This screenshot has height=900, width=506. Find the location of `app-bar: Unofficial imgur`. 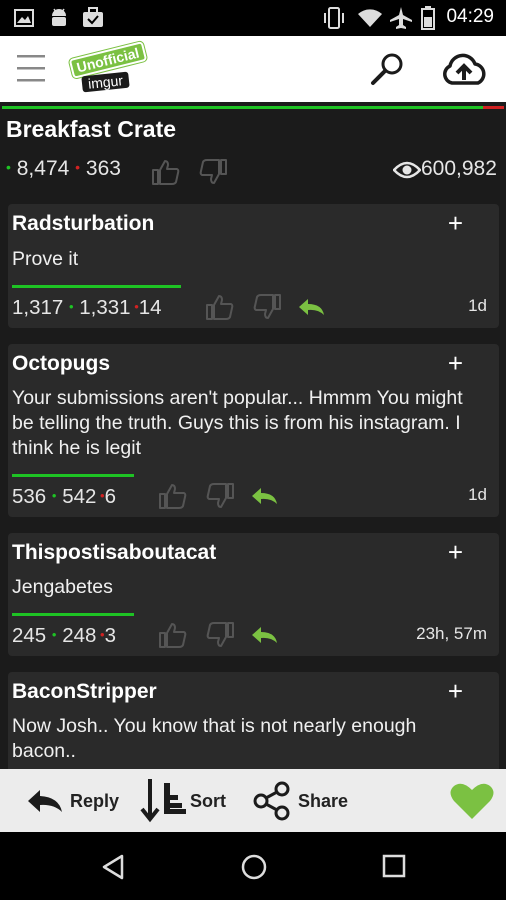

app-bar: Unofficial imgur is located at coordinates (253, 69).